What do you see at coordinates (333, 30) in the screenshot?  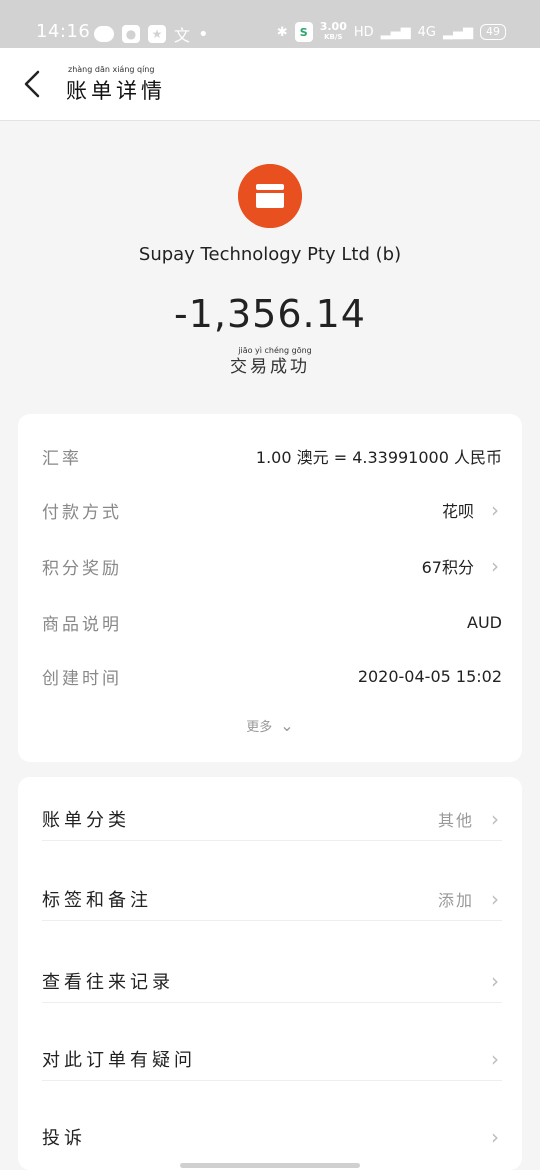 I see `network-speed: 3.00 KB/S` at bounding box center [333, 30].